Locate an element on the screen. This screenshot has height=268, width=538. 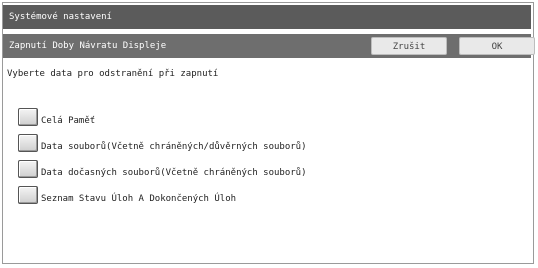
screen-header-bar: Zapnutí Doby Návratu Displeje is located at coordinates (267, 46).